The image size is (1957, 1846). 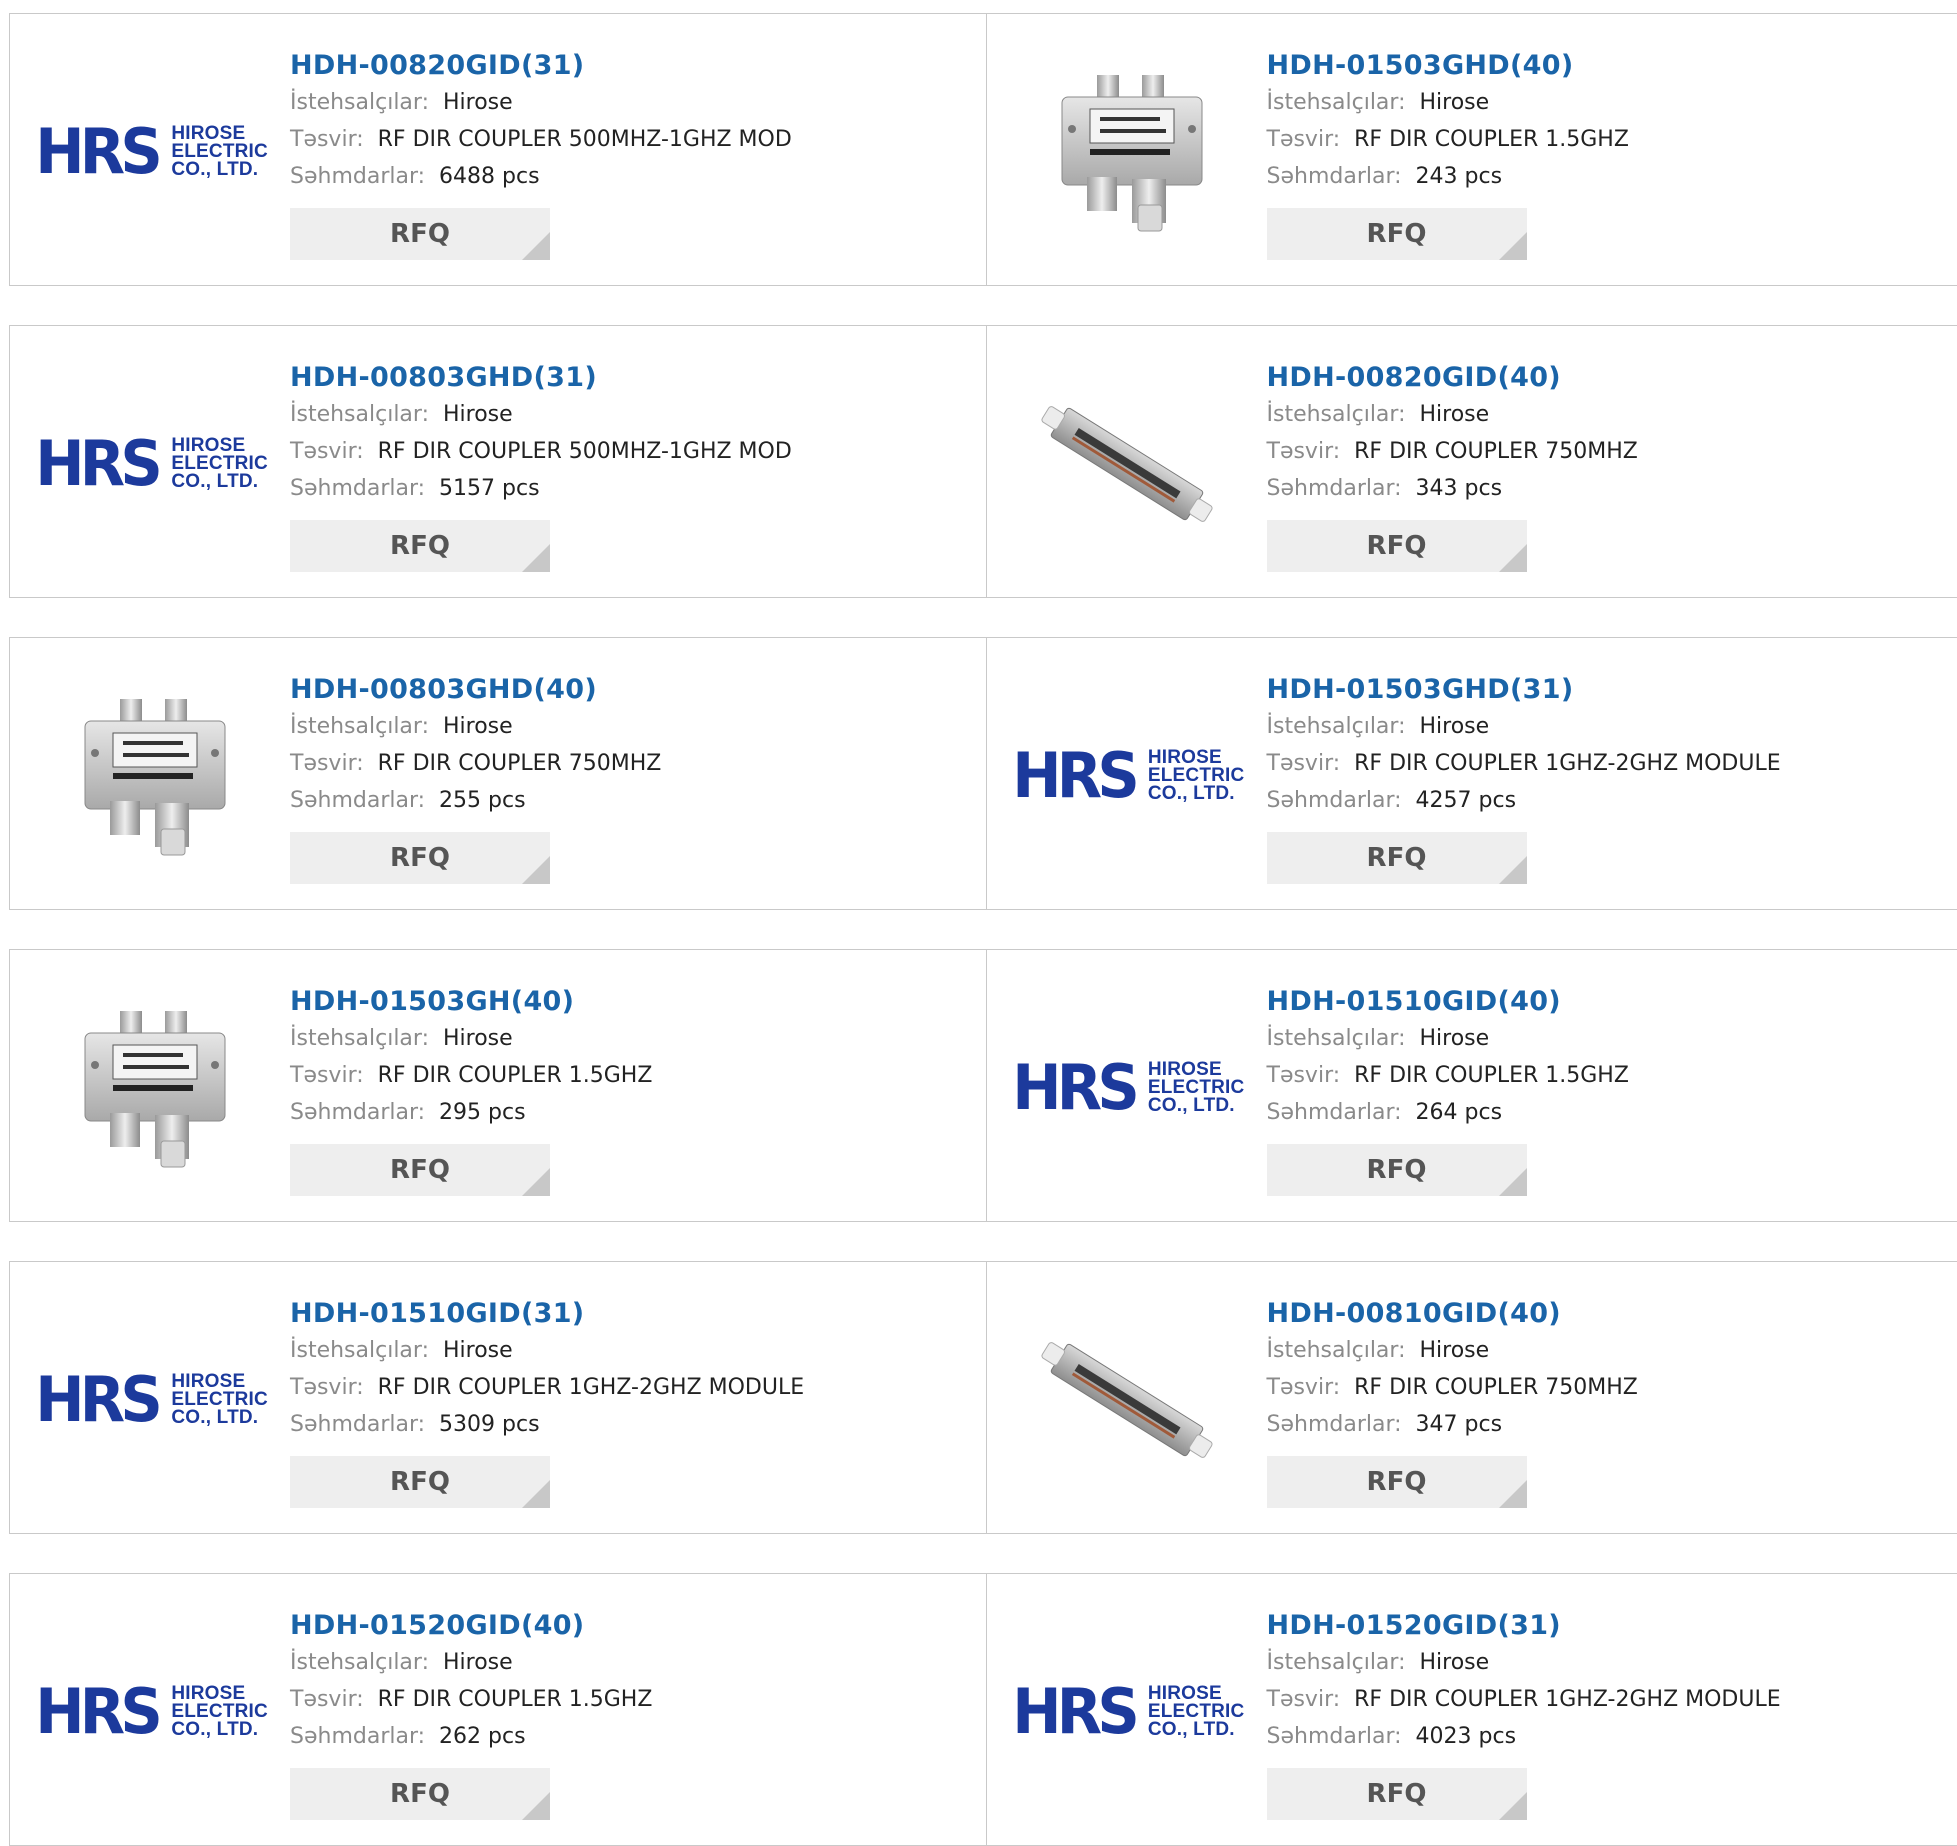 What do you see at coordinates (1448, 66) in the screenshot?
I see `product-title-link: HDH-01503GHD(40)` at bounding box center [1448, 66].